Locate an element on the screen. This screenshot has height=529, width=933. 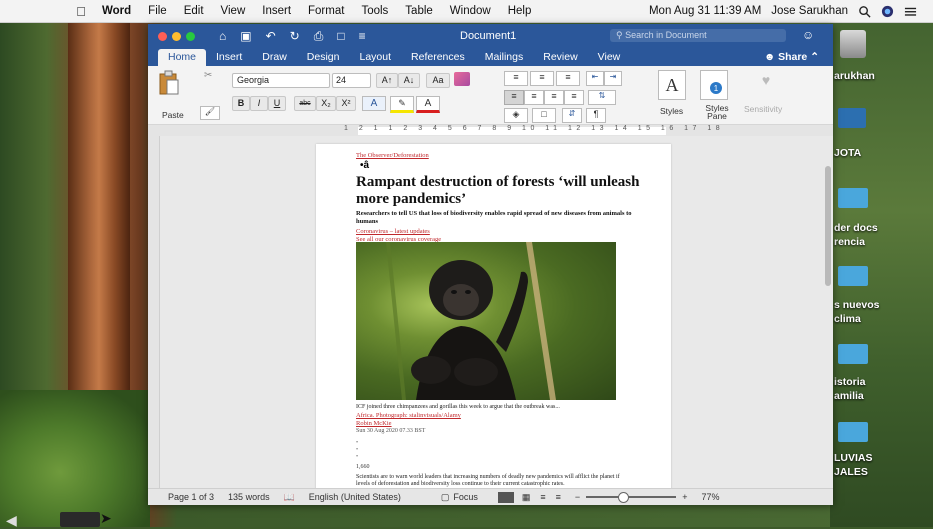
italic-button: I is located at coordinates (259, 103).